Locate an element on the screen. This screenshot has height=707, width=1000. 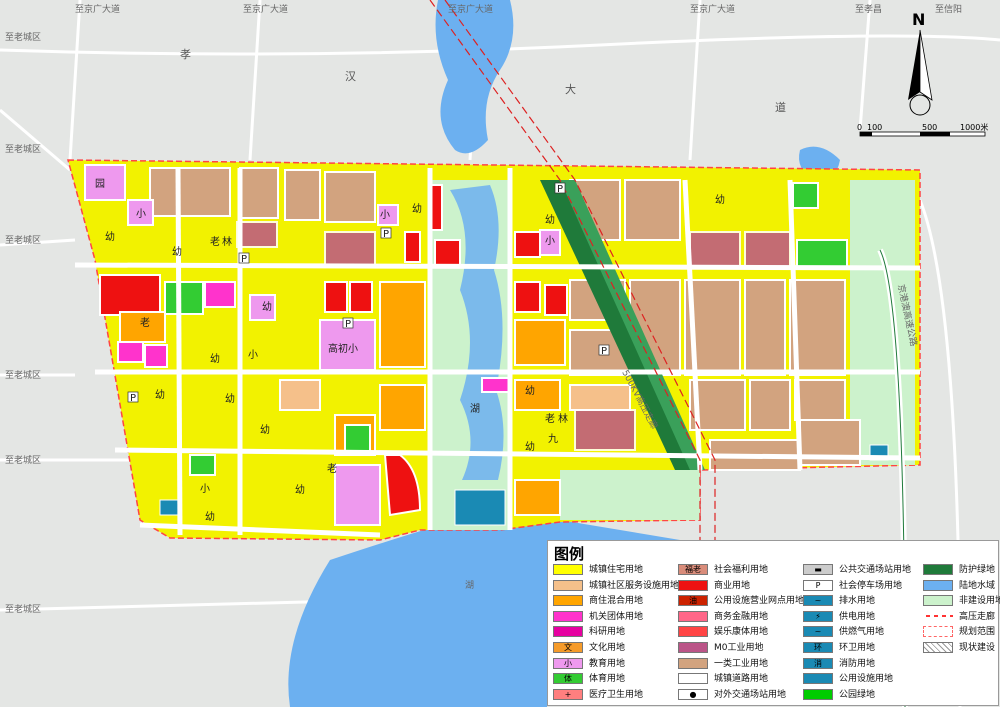
legend-label: 公共交通场站用地 is located at coordinates (875, 570).